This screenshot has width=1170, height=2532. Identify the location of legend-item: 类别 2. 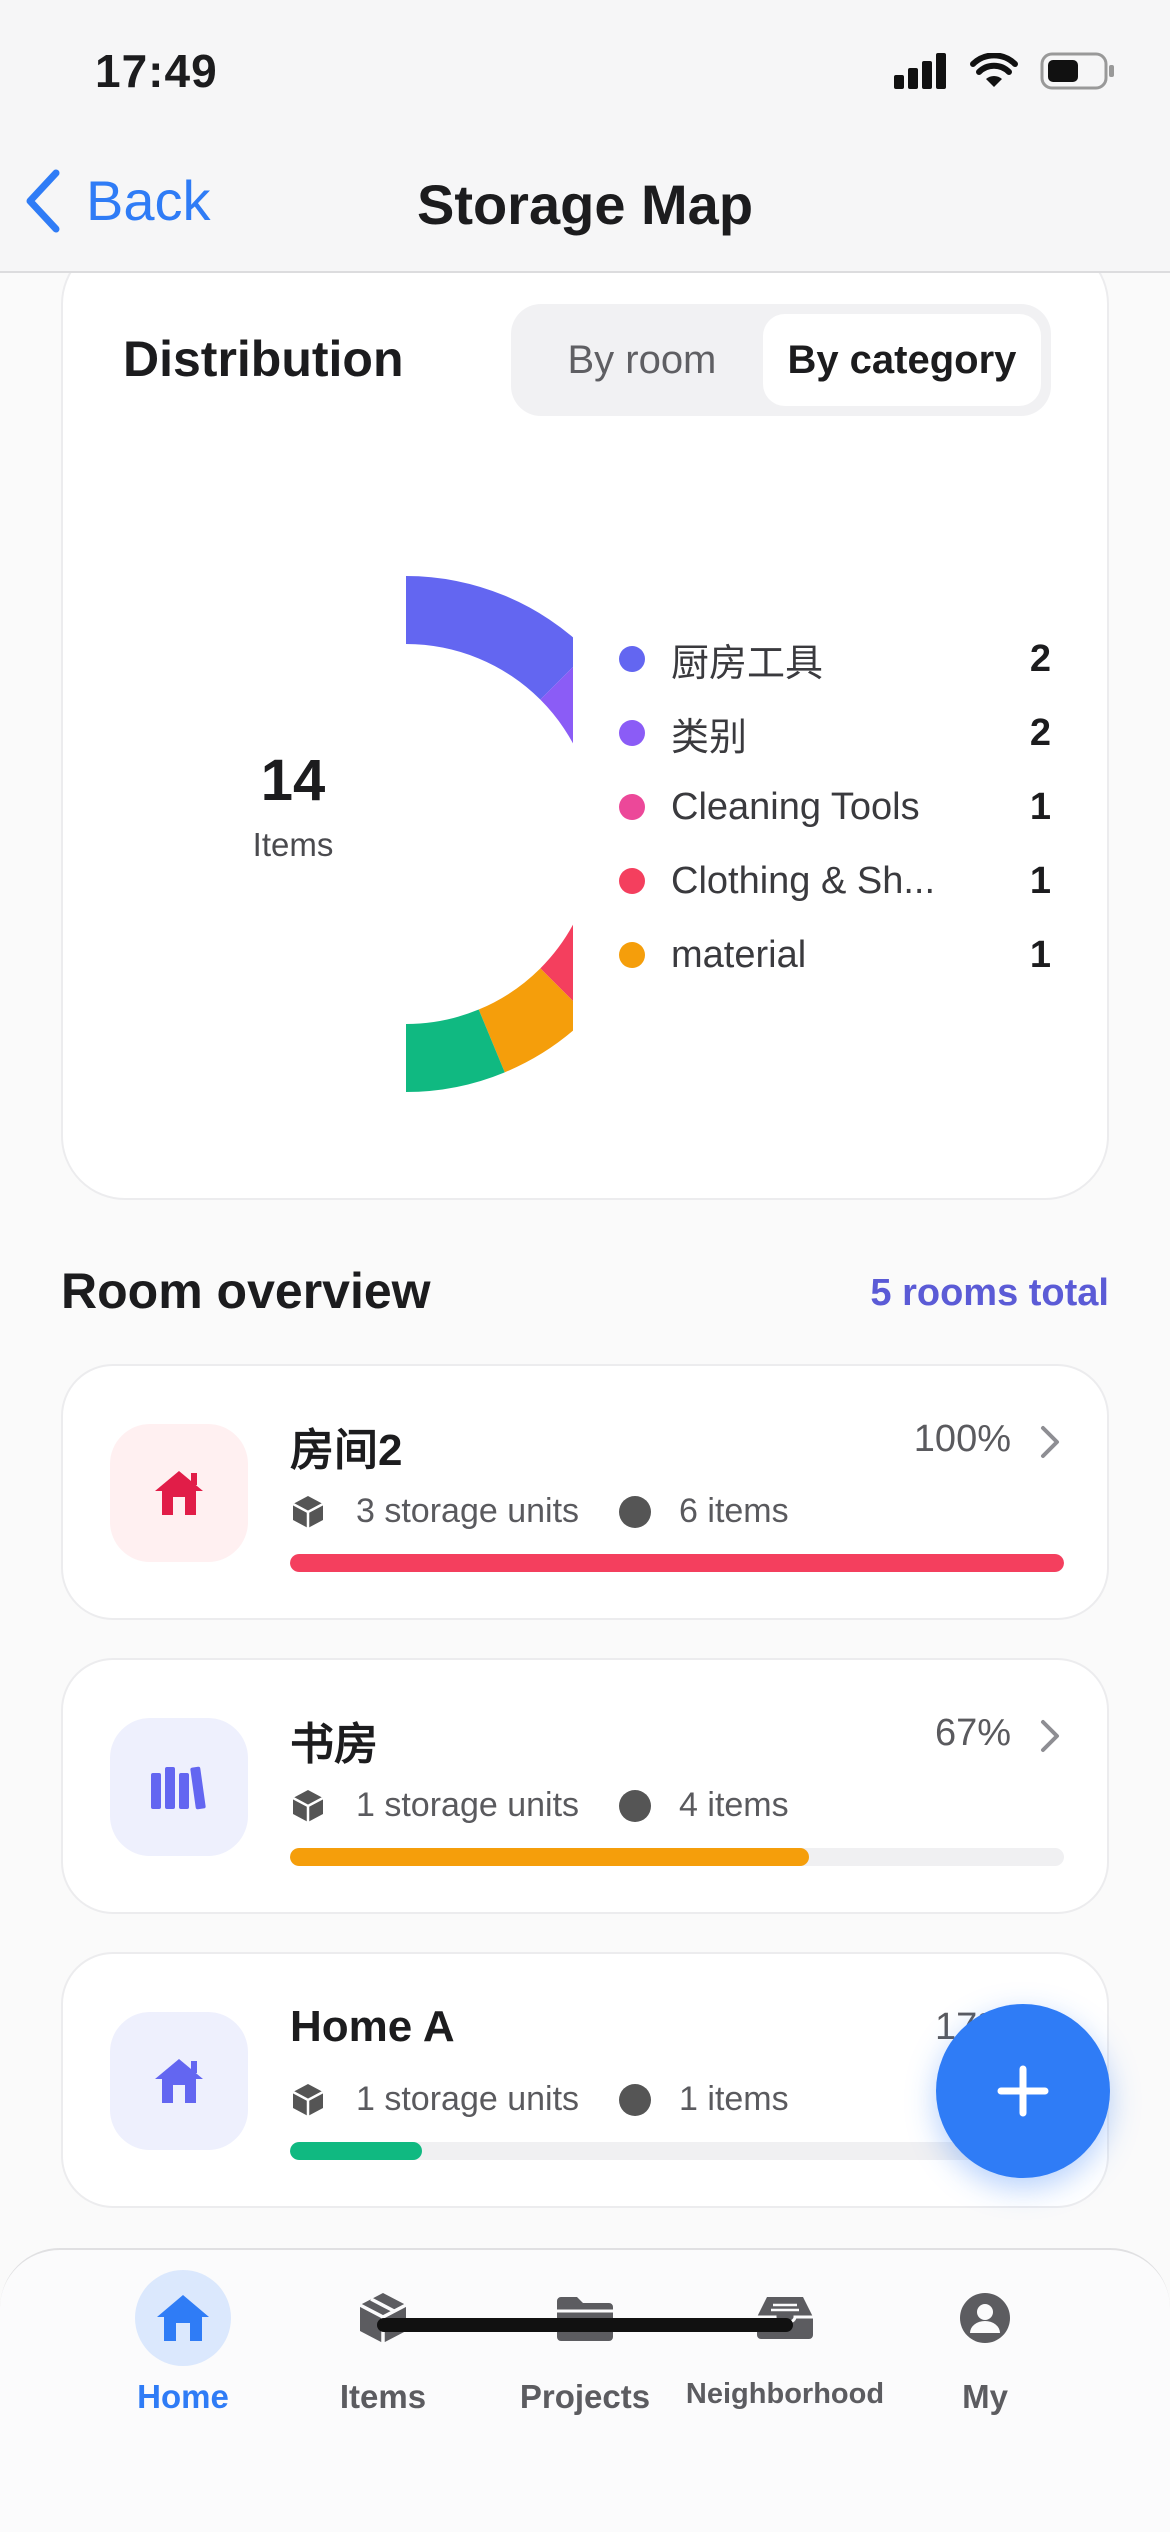
(835, 733).